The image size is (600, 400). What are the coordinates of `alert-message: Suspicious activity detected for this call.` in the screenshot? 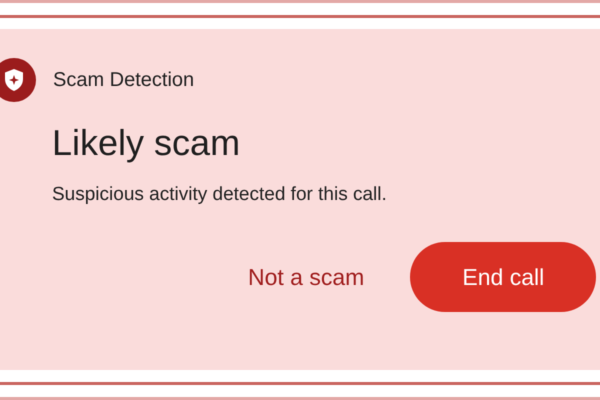 It's located at (220, 195).